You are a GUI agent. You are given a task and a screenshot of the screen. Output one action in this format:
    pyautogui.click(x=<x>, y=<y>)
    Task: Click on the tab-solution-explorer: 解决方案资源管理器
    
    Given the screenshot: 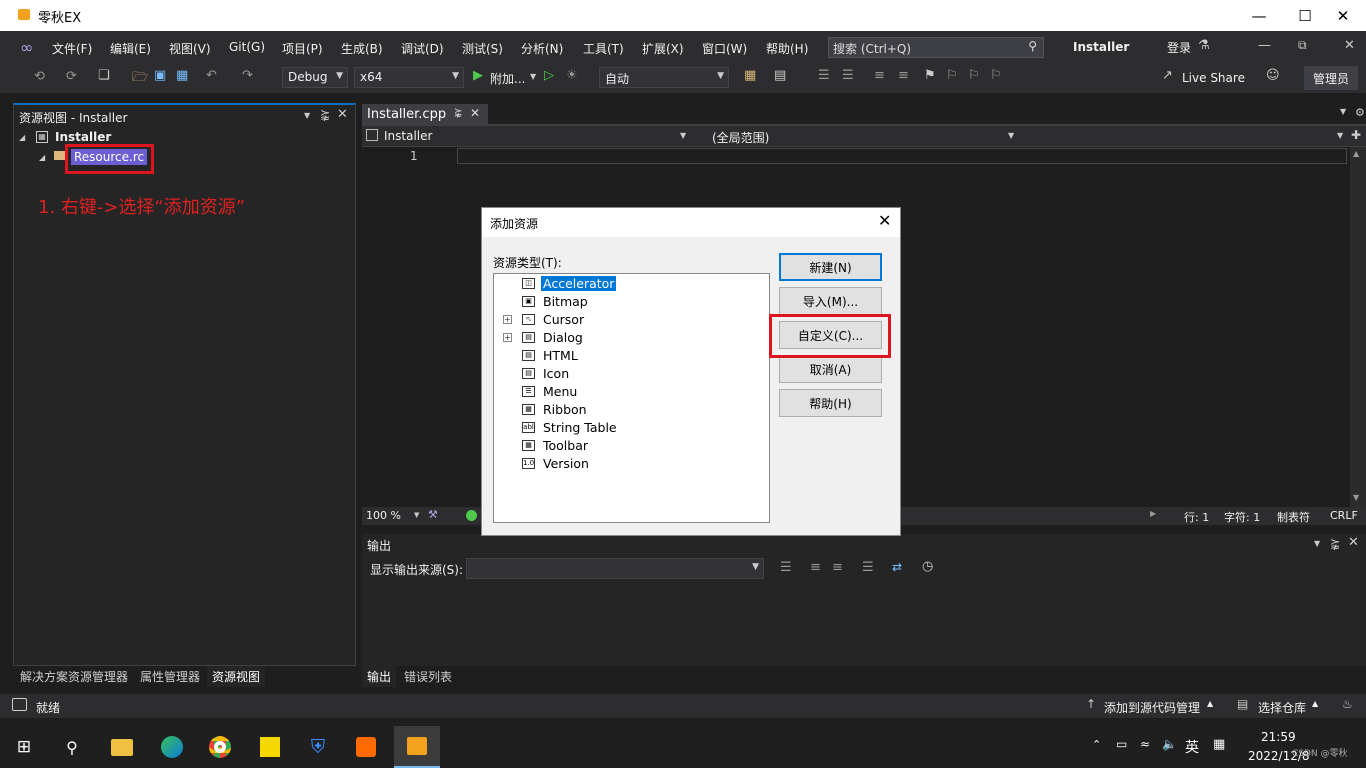 What is the action you would take?
    pyautogui.click(x=74, y=676)
    